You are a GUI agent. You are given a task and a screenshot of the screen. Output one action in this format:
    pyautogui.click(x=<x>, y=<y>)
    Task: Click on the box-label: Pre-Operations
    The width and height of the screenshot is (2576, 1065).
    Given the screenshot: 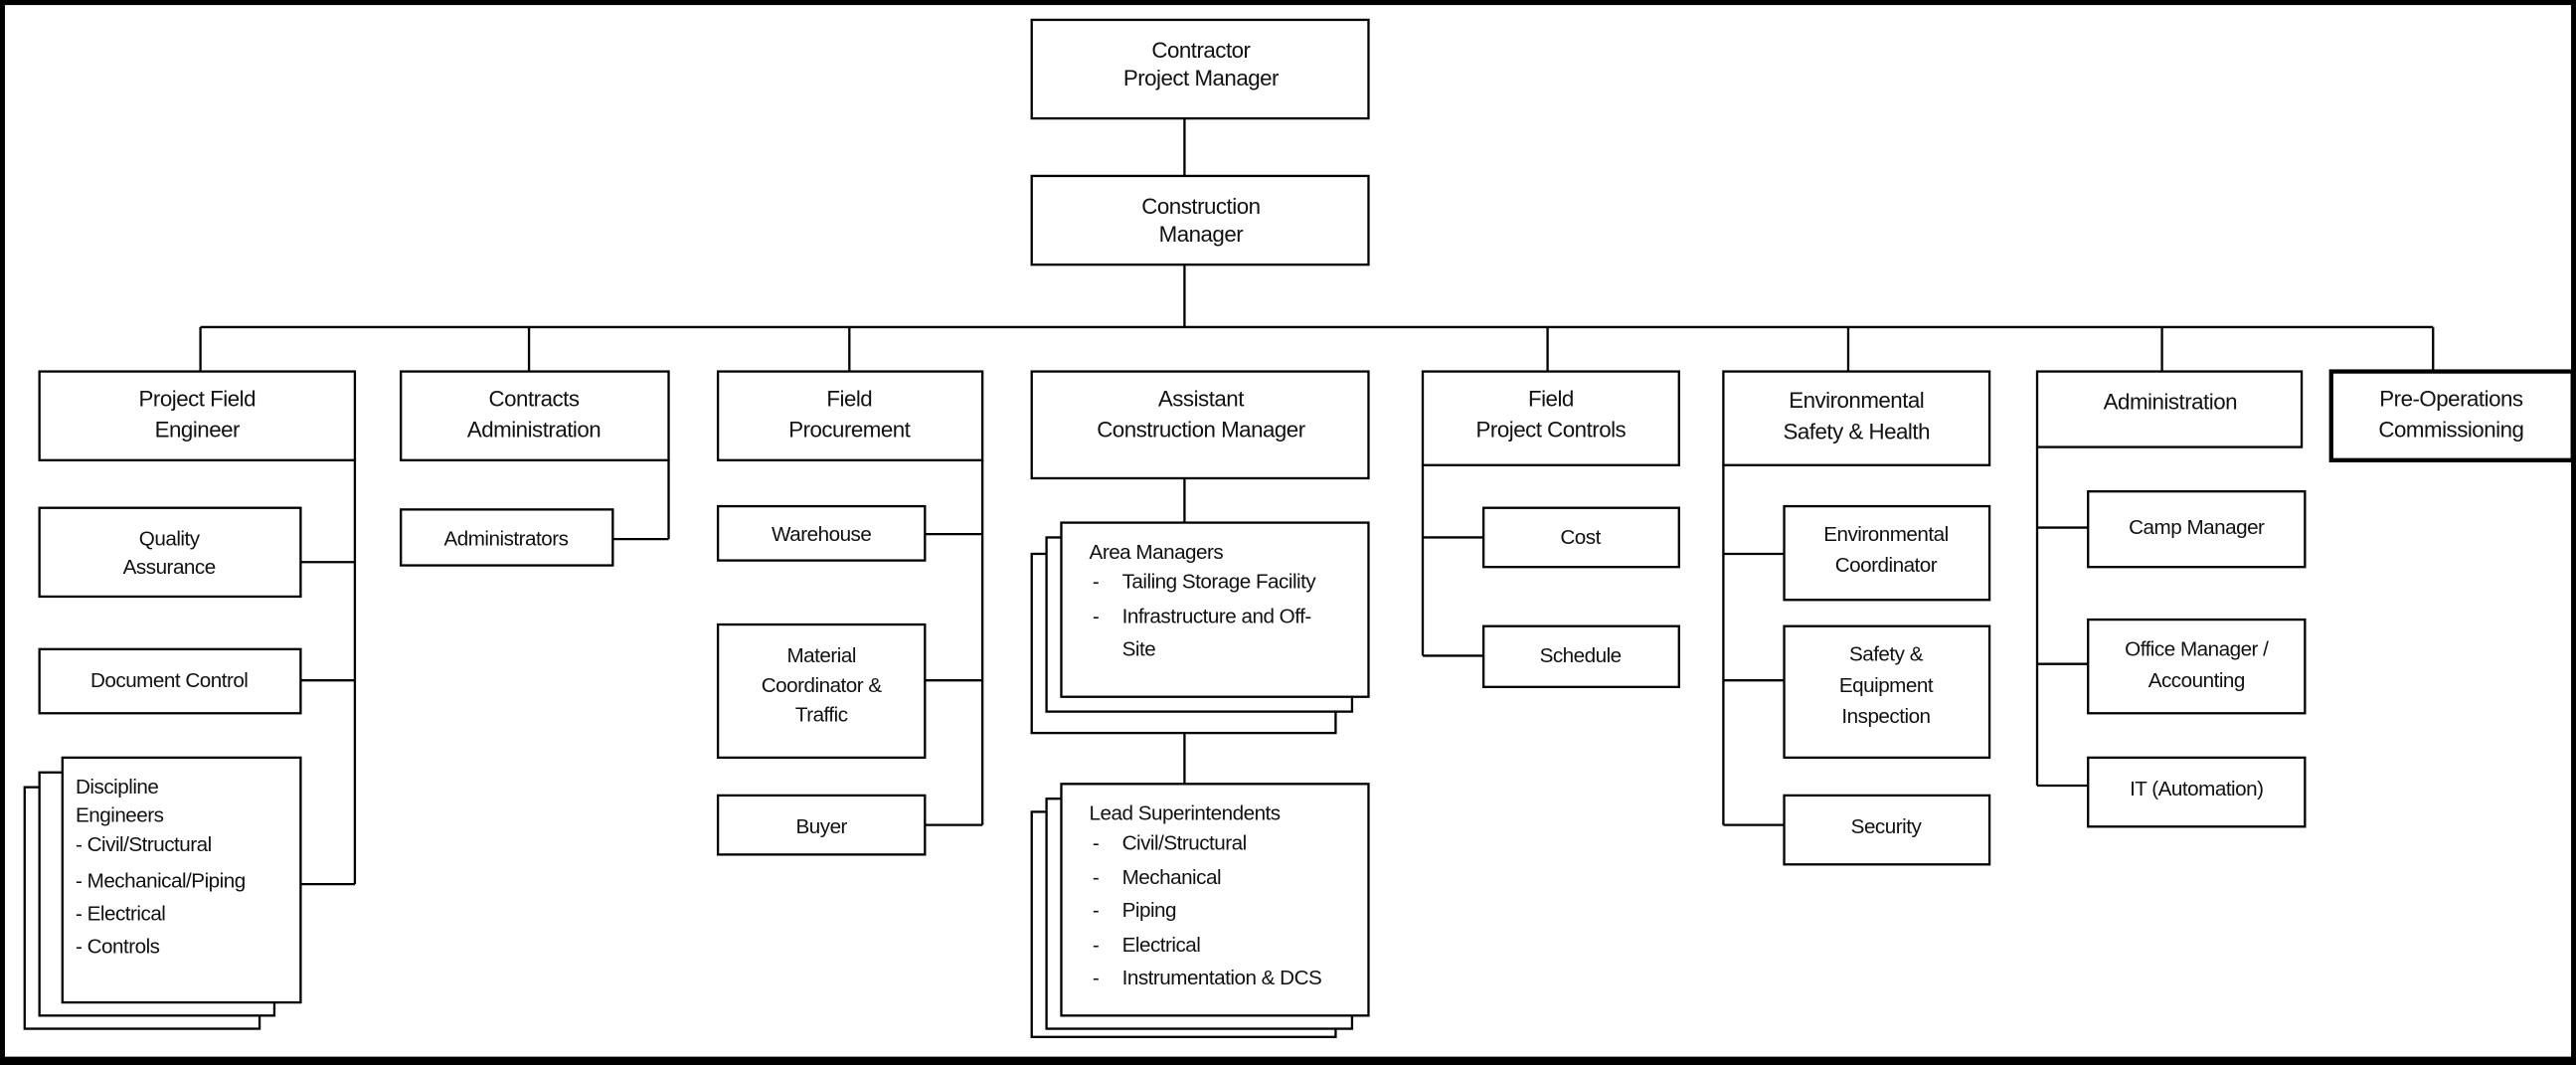 What is the action you would take?
    pyautogui.click(x=2451, y=398)
    